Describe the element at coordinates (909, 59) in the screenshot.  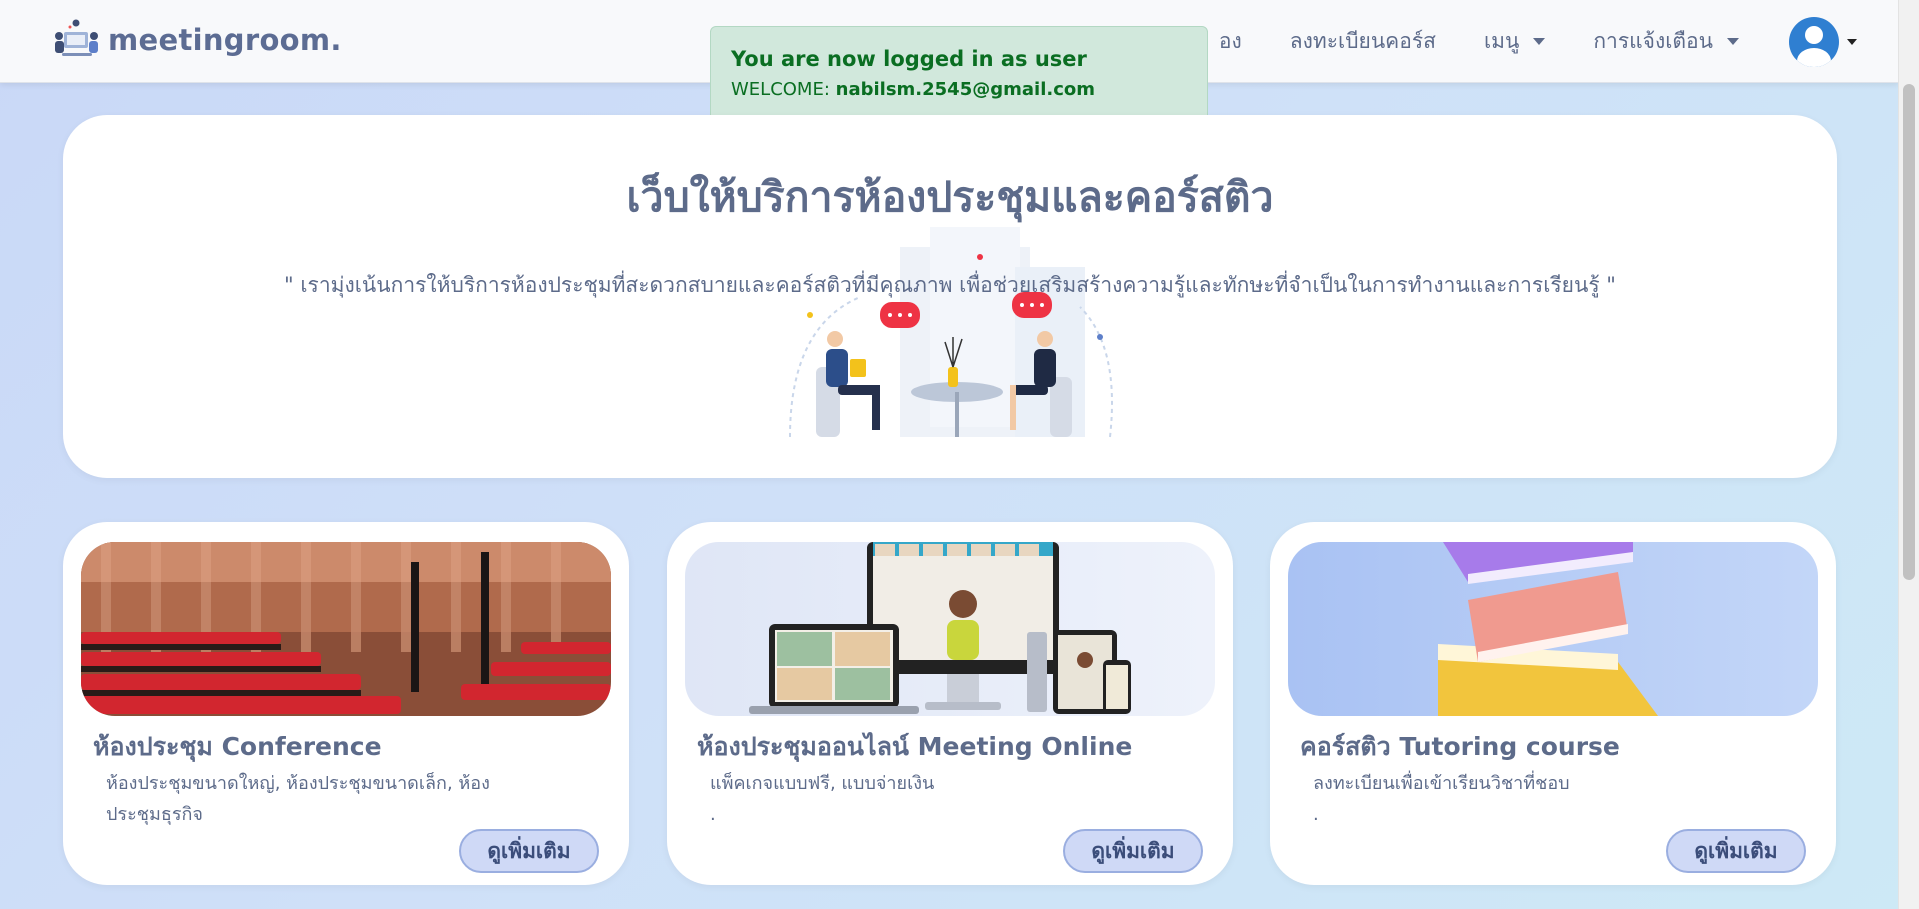
I see `toast-title: You are now logged in as user` at that location.